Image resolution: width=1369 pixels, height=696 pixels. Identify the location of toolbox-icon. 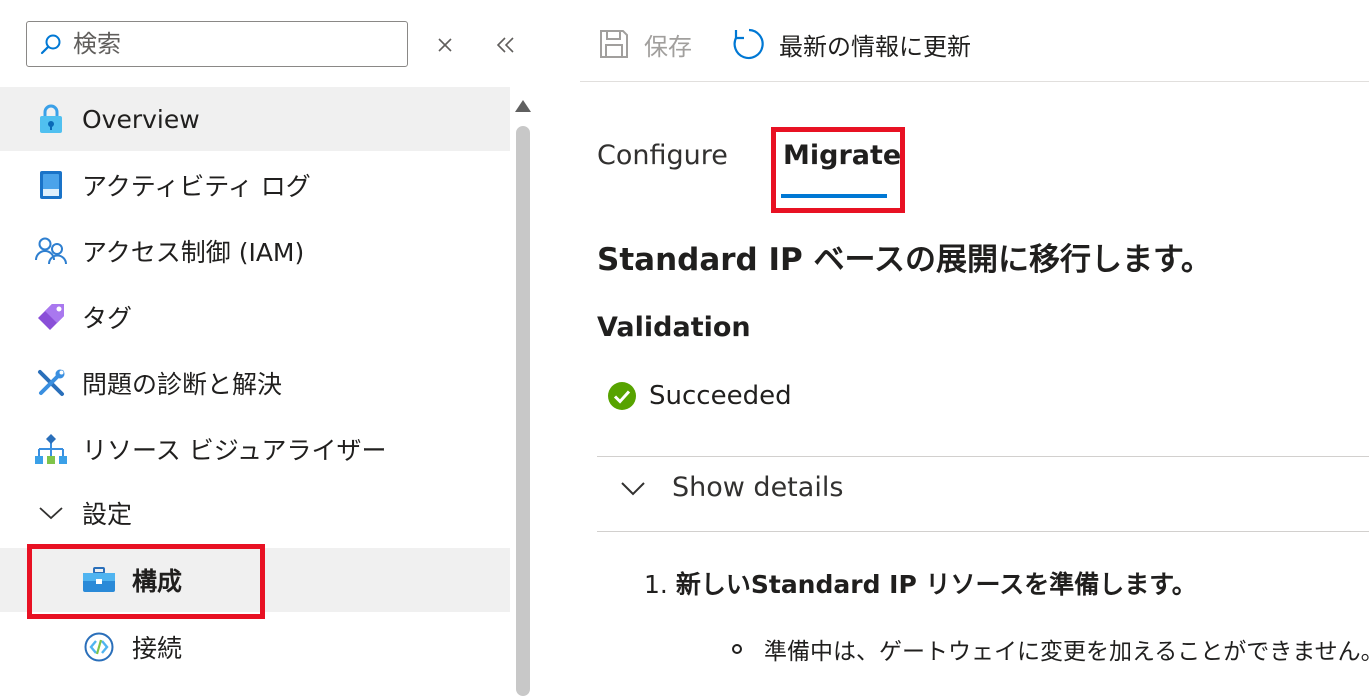
(99, 580).